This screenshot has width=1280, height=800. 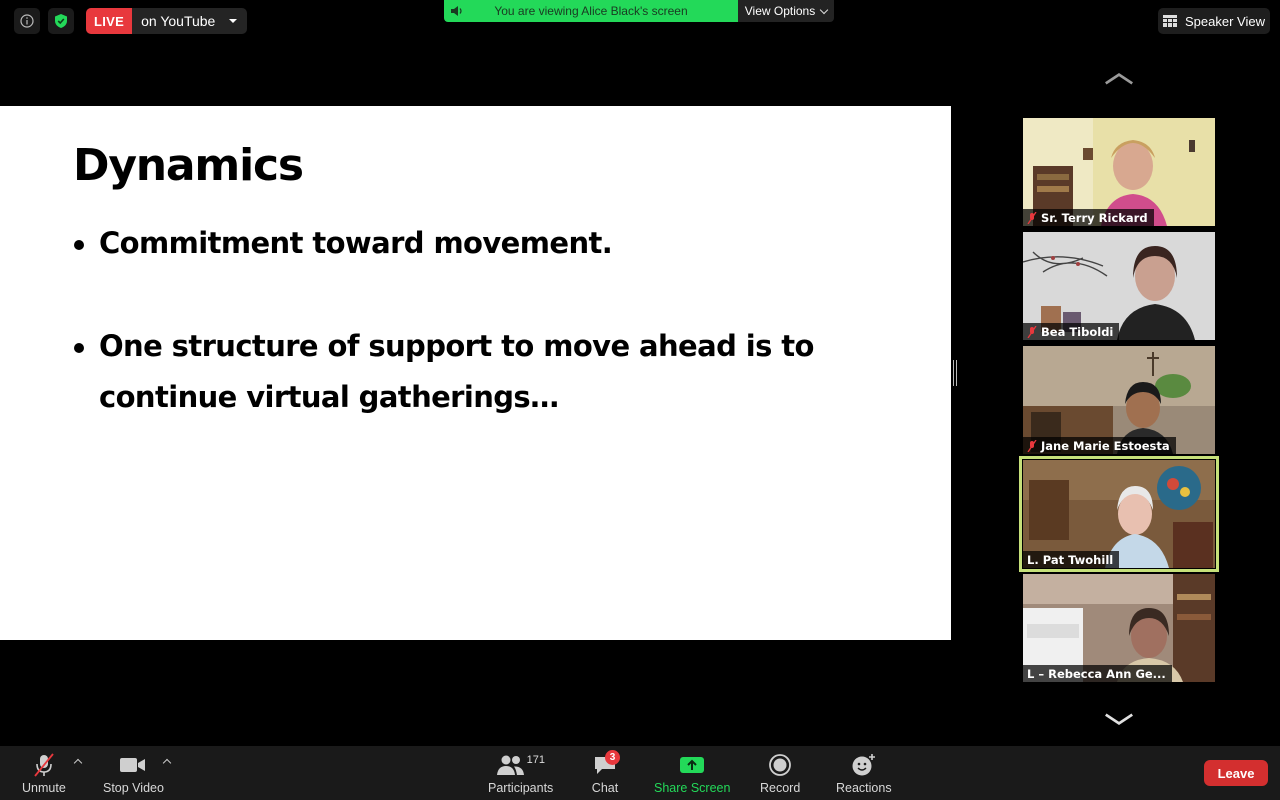 I want to click on participant-name: L. Pat Twohill, so click(x=1070, y=559).